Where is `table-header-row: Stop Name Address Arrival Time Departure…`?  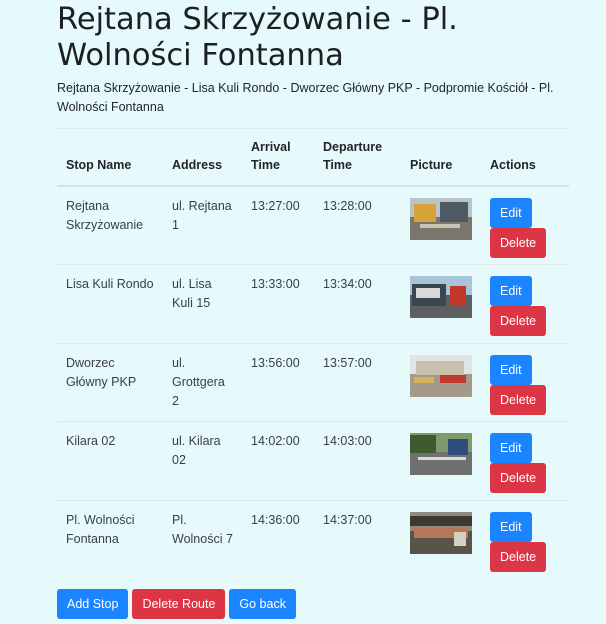 table-header-row: Stop Name Address Arrival Time Departure… is located at coordinates (313, 157).